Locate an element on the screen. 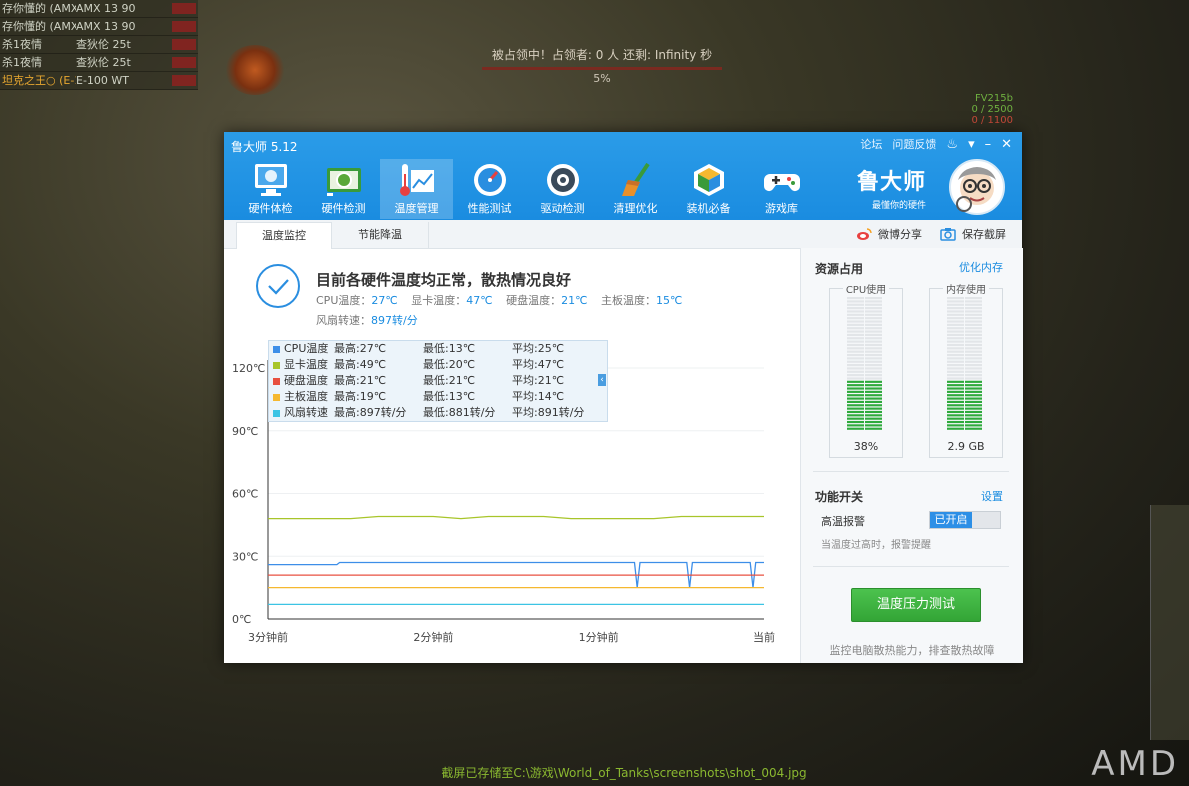 The height and width of the screenshot is (786, 1189). legend-name: 硬盘温度 is located at coordinates (306, 380).